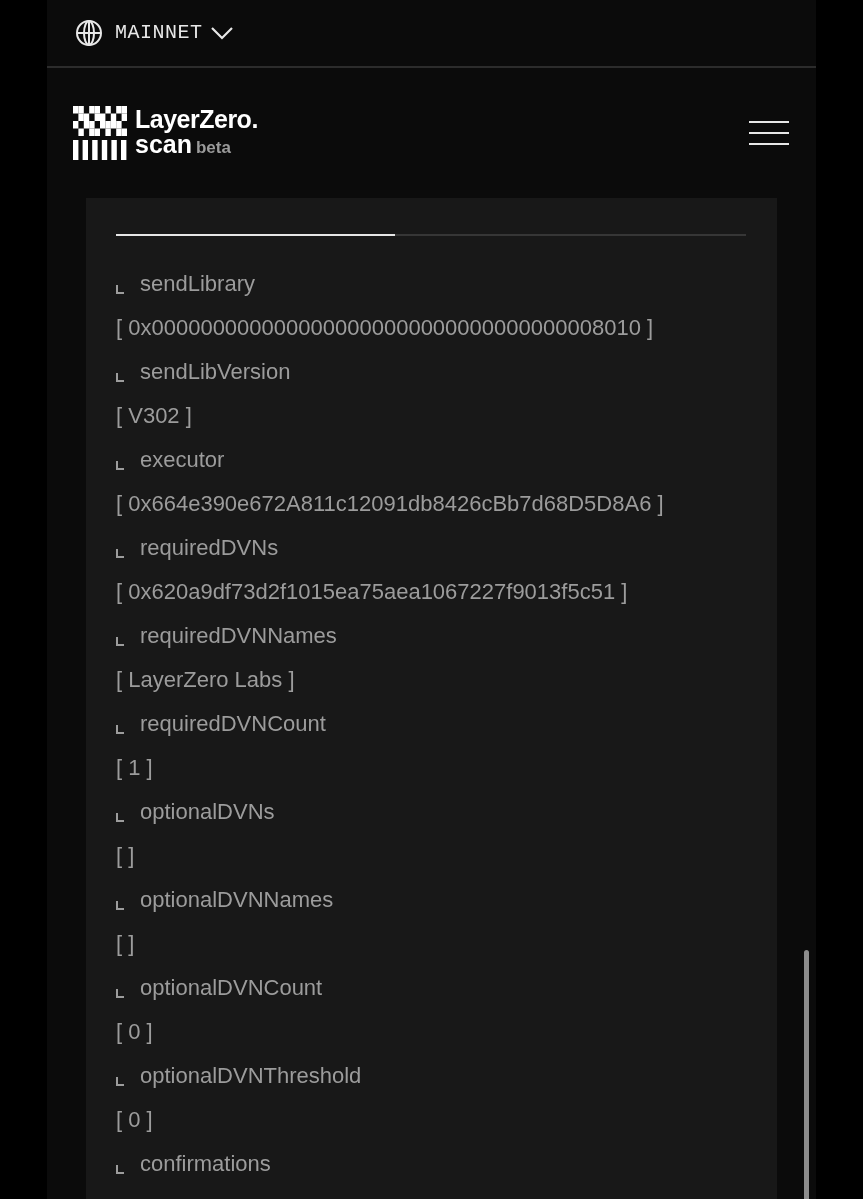  I want to click on field-value: [ 0x664e390e672A811c12091db8426cBb7d68D5D8A6 ], so click(390, 503).